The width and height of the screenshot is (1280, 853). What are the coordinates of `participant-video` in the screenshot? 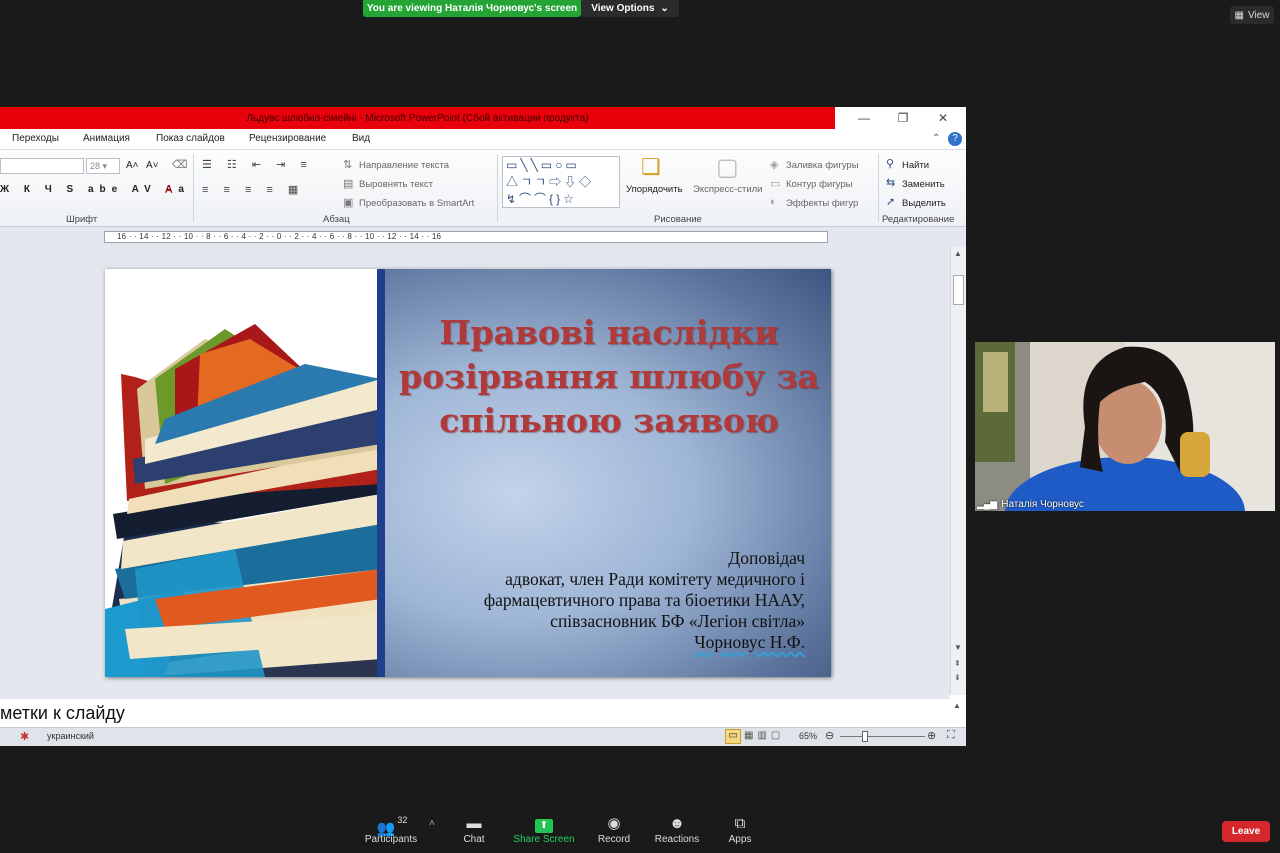 It's located at (1125, 426).